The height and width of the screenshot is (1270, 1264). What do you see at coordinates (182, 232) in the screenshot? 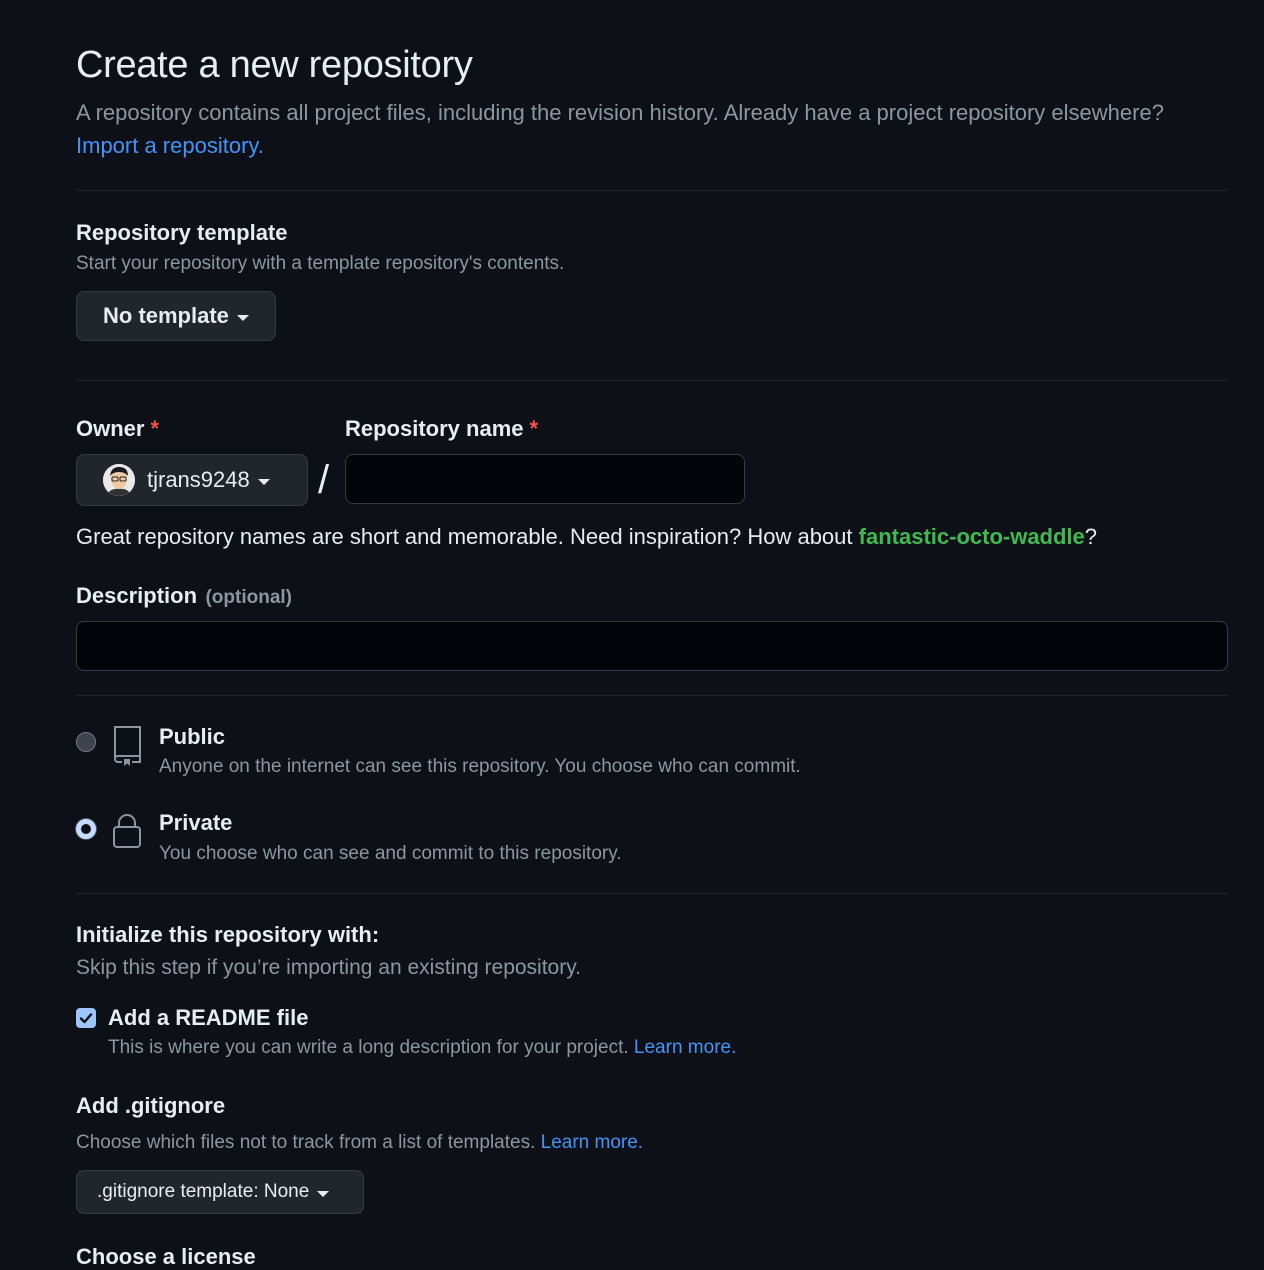
I see `template-heading: Repository template` at bounding box center [182, 232].